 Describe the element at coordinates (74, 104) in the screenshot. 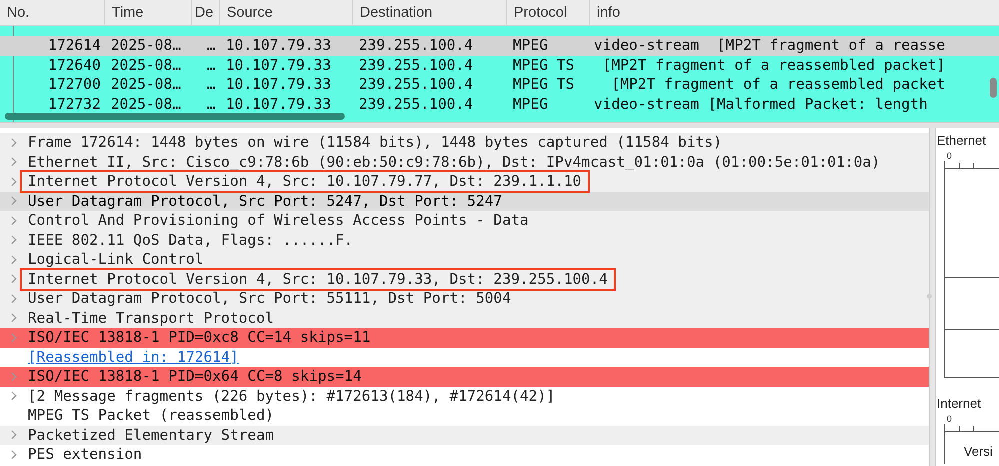

I see `packet-number-cell-text: 172732` at that location.